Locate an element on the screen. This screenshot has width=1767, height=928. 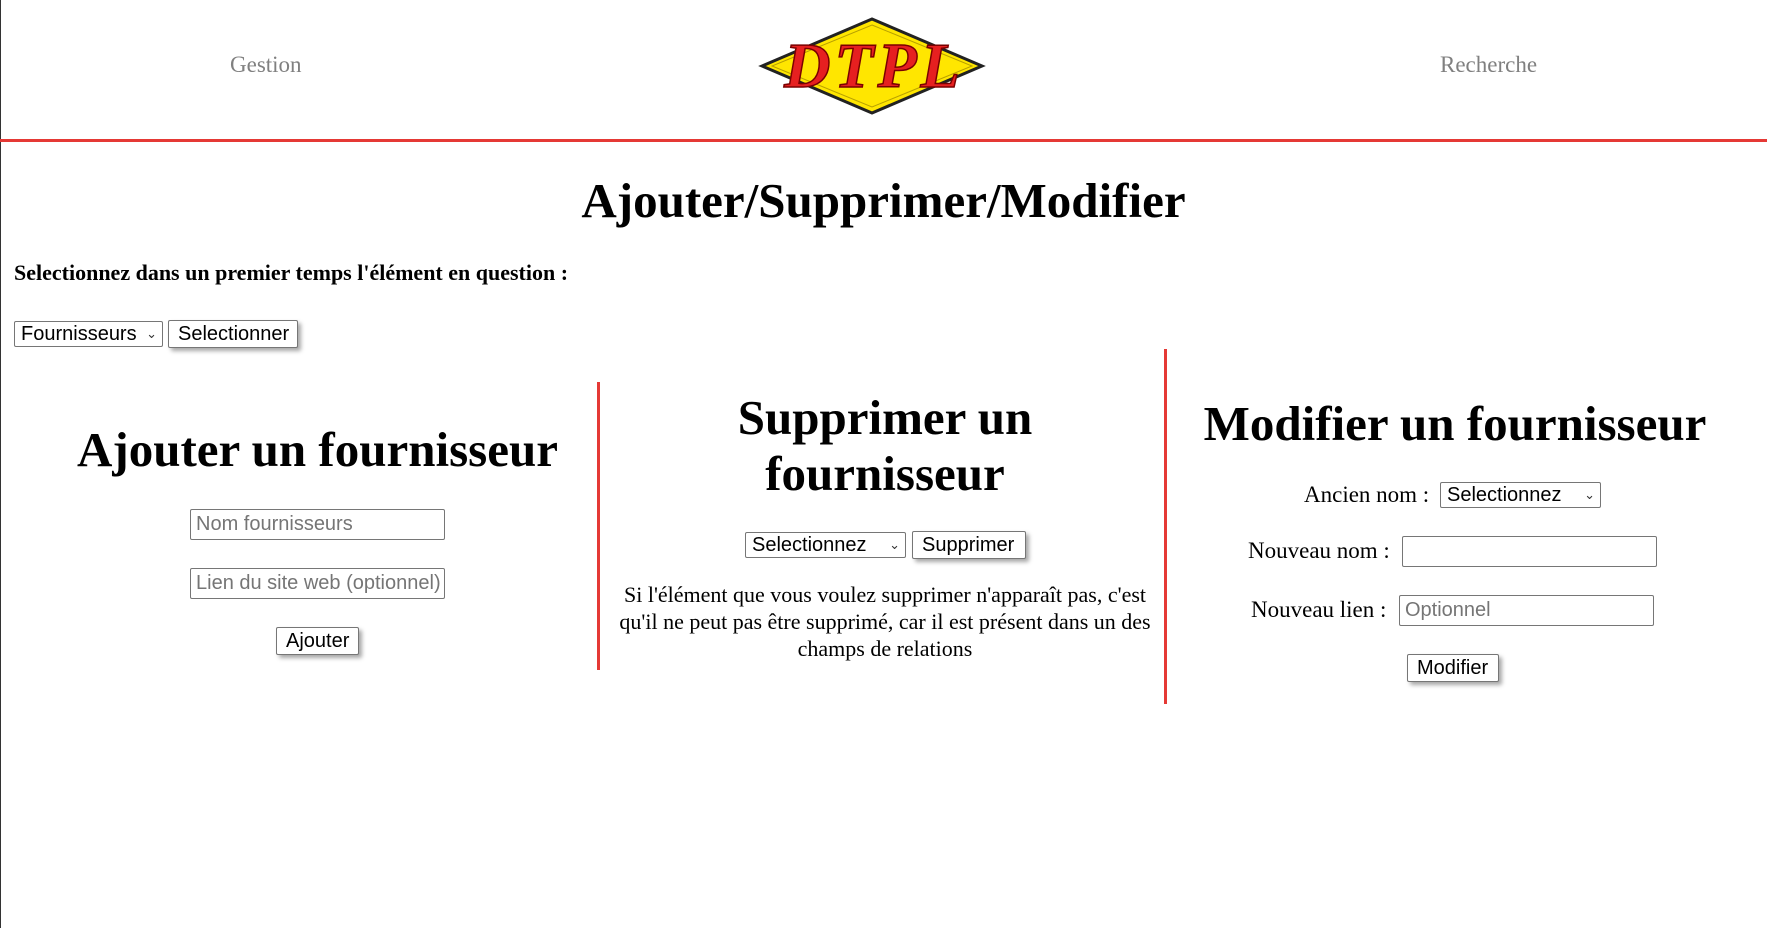
add-button: Ajouter is located at coordinates (317, 641).